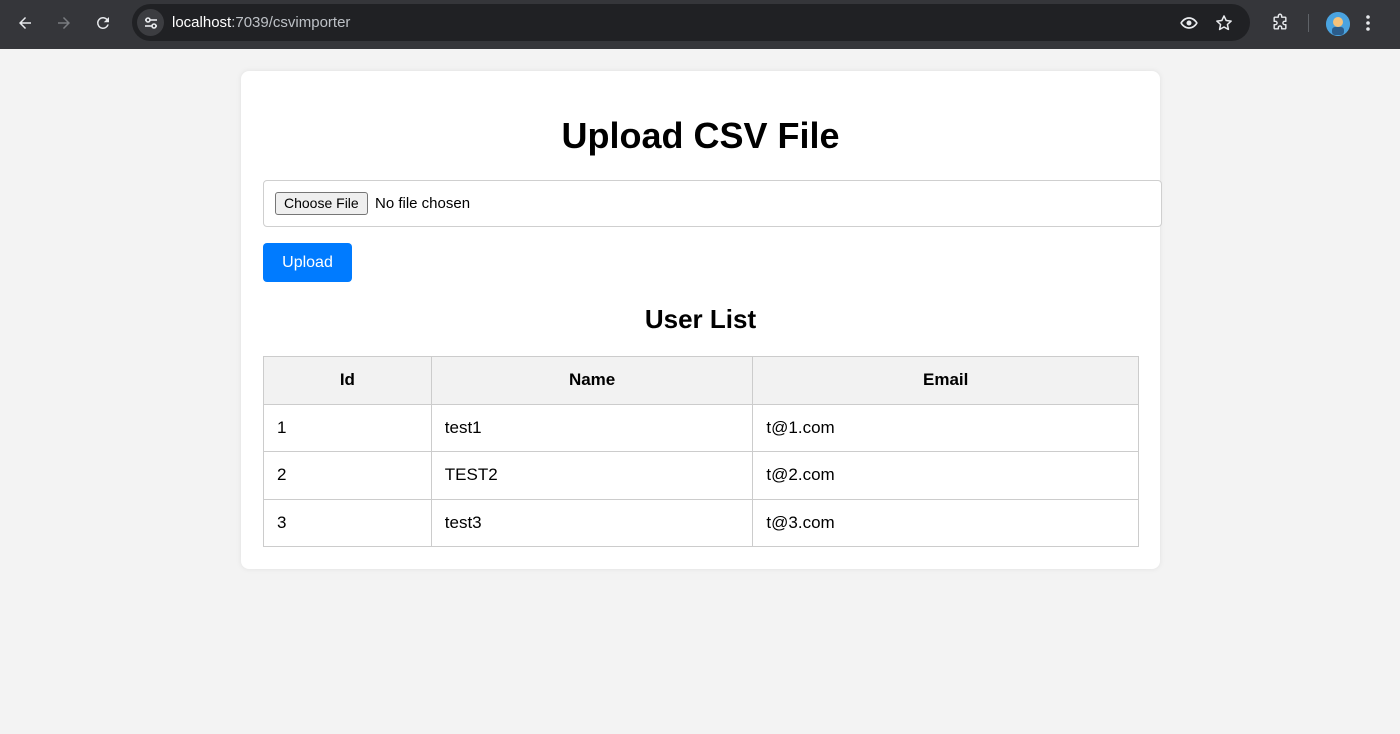 This screenshot has height=734, width=1400. What do you see at coordinates (945, 522) in the screenshot?
I see `cell-email: t@3.com` at bounding box center [945, 522].